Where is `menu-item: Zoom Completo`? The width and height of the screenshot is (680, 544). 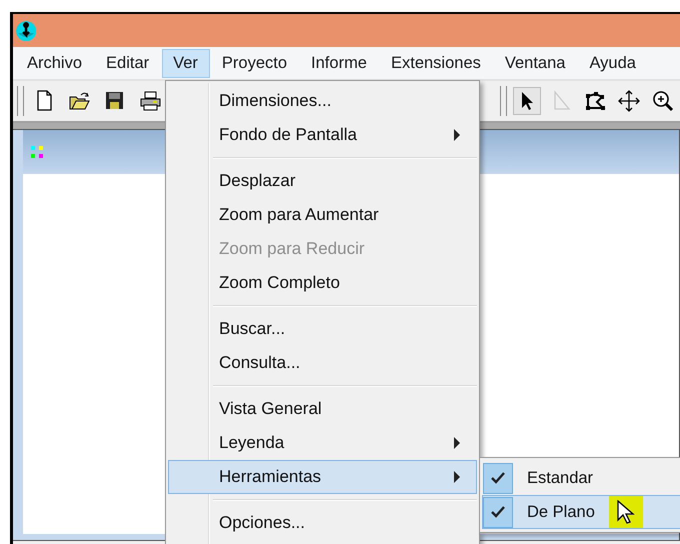 menu-item: Zoom Completo is located at coordinates (322, 283).